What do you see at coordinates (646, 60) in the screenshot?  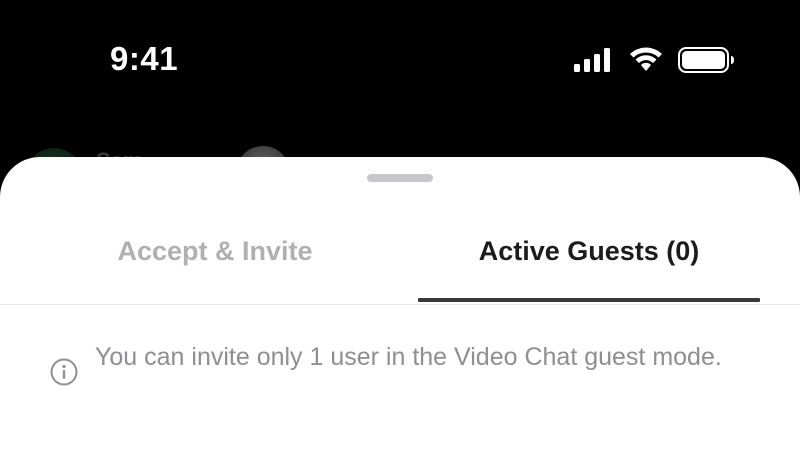 I see `wifi-icon` at bounding box center [646, 60].